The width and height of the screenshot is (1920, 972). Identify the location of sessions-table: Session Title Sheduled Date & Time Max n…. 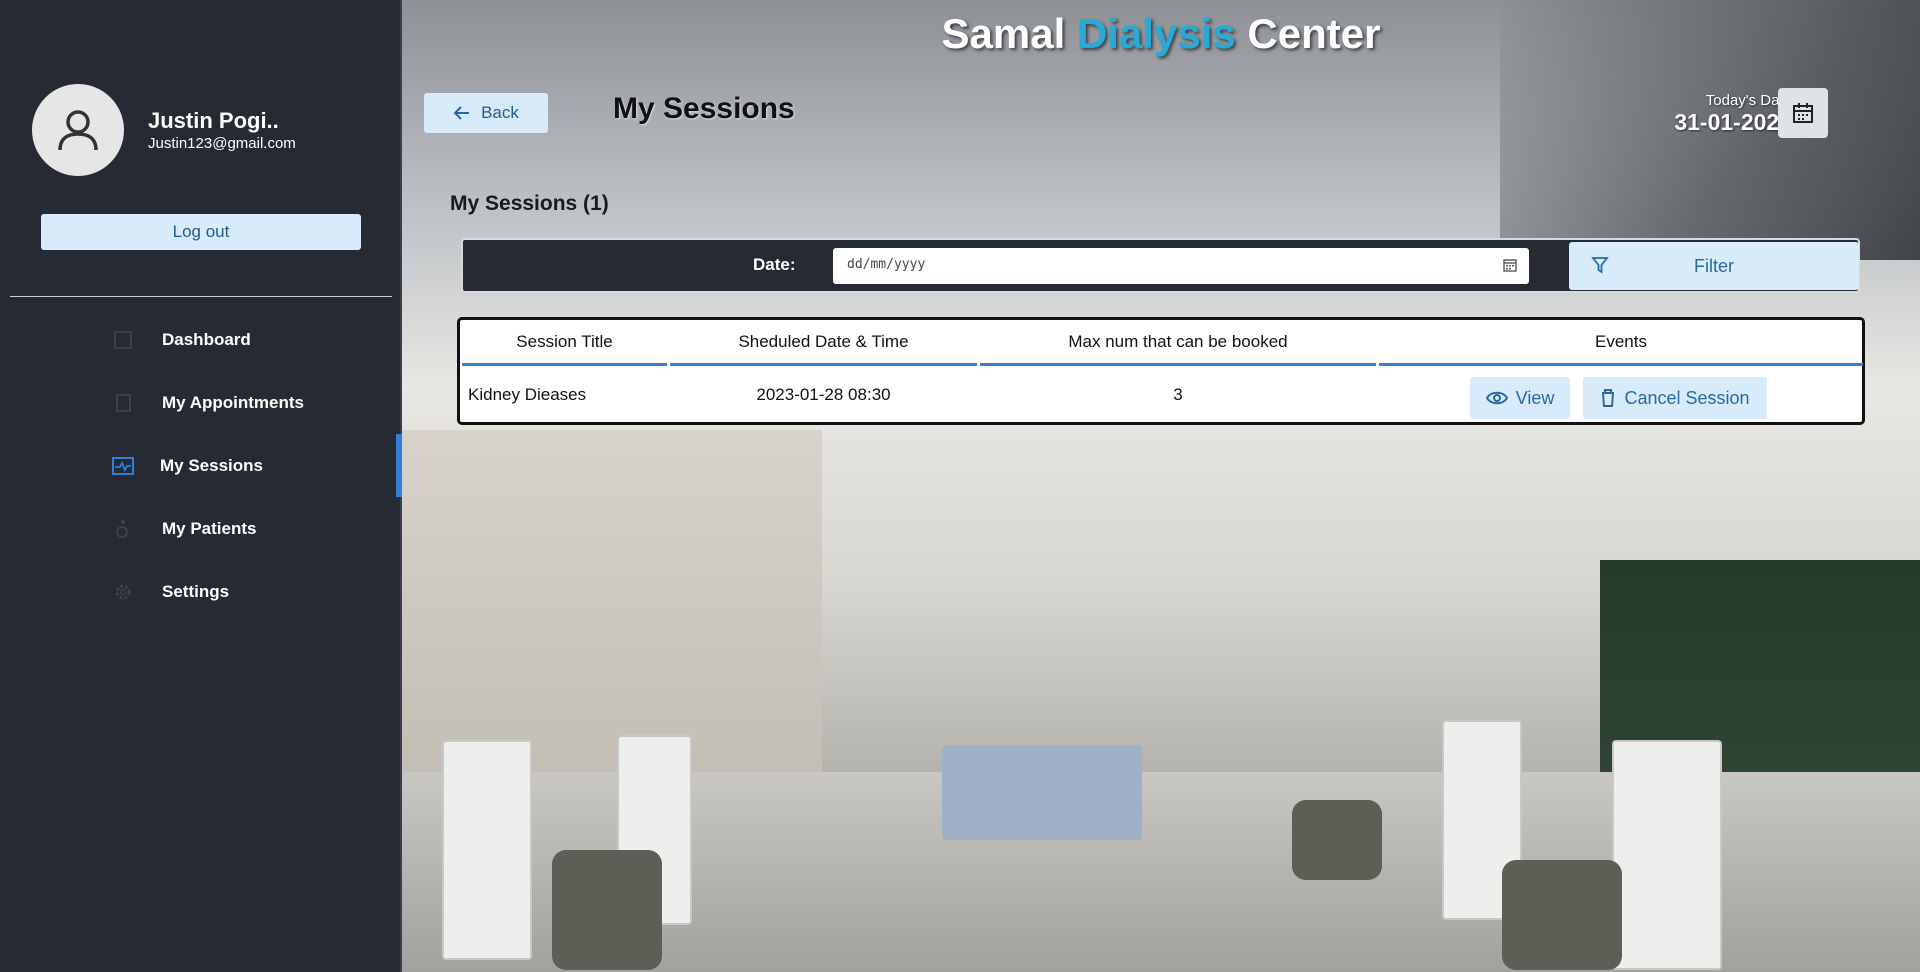
(1161, 371).